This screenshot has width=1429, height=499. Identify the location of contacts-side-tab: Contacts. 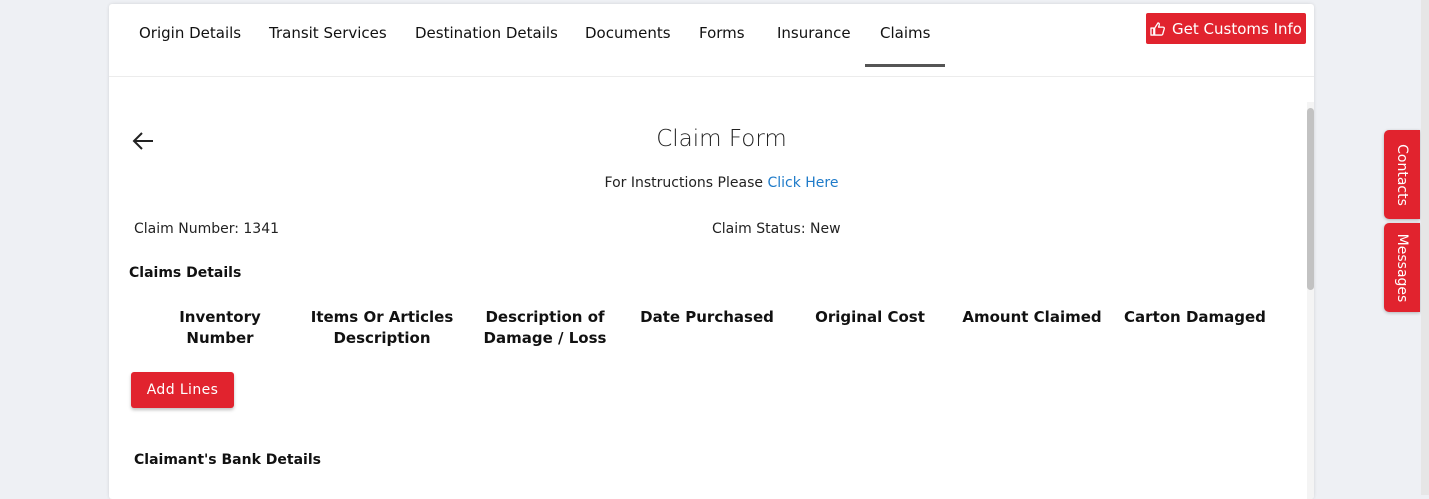
(1402, 174).